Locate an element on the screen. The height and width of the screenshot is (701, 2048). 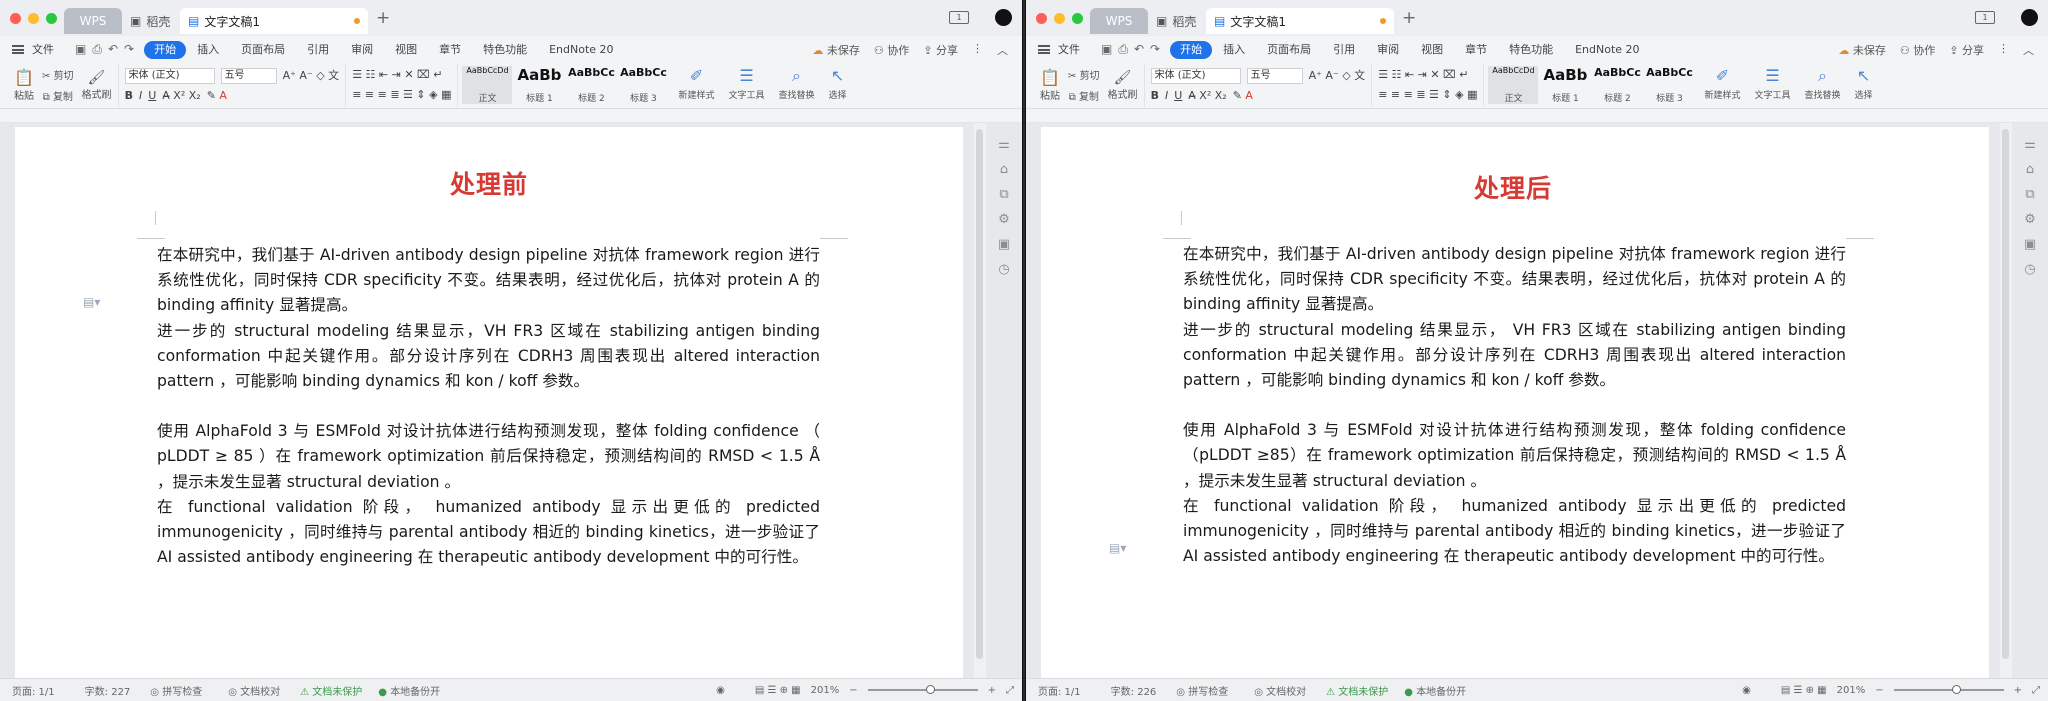
zoom-slider is located at coordinates (922, 689).